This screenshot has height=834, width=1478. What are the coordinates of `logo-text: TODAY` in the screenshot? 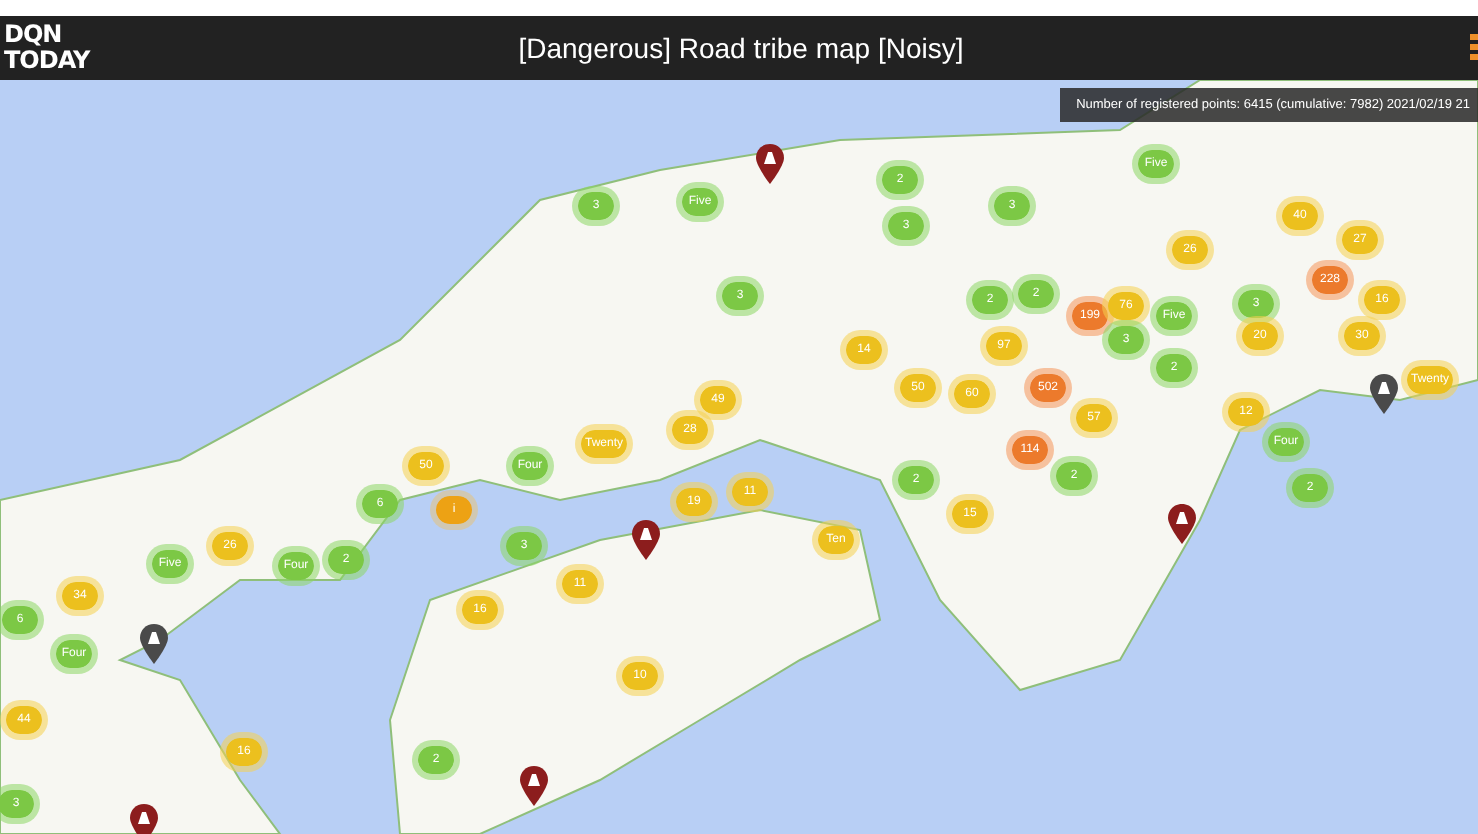 It's located at (74, 61).